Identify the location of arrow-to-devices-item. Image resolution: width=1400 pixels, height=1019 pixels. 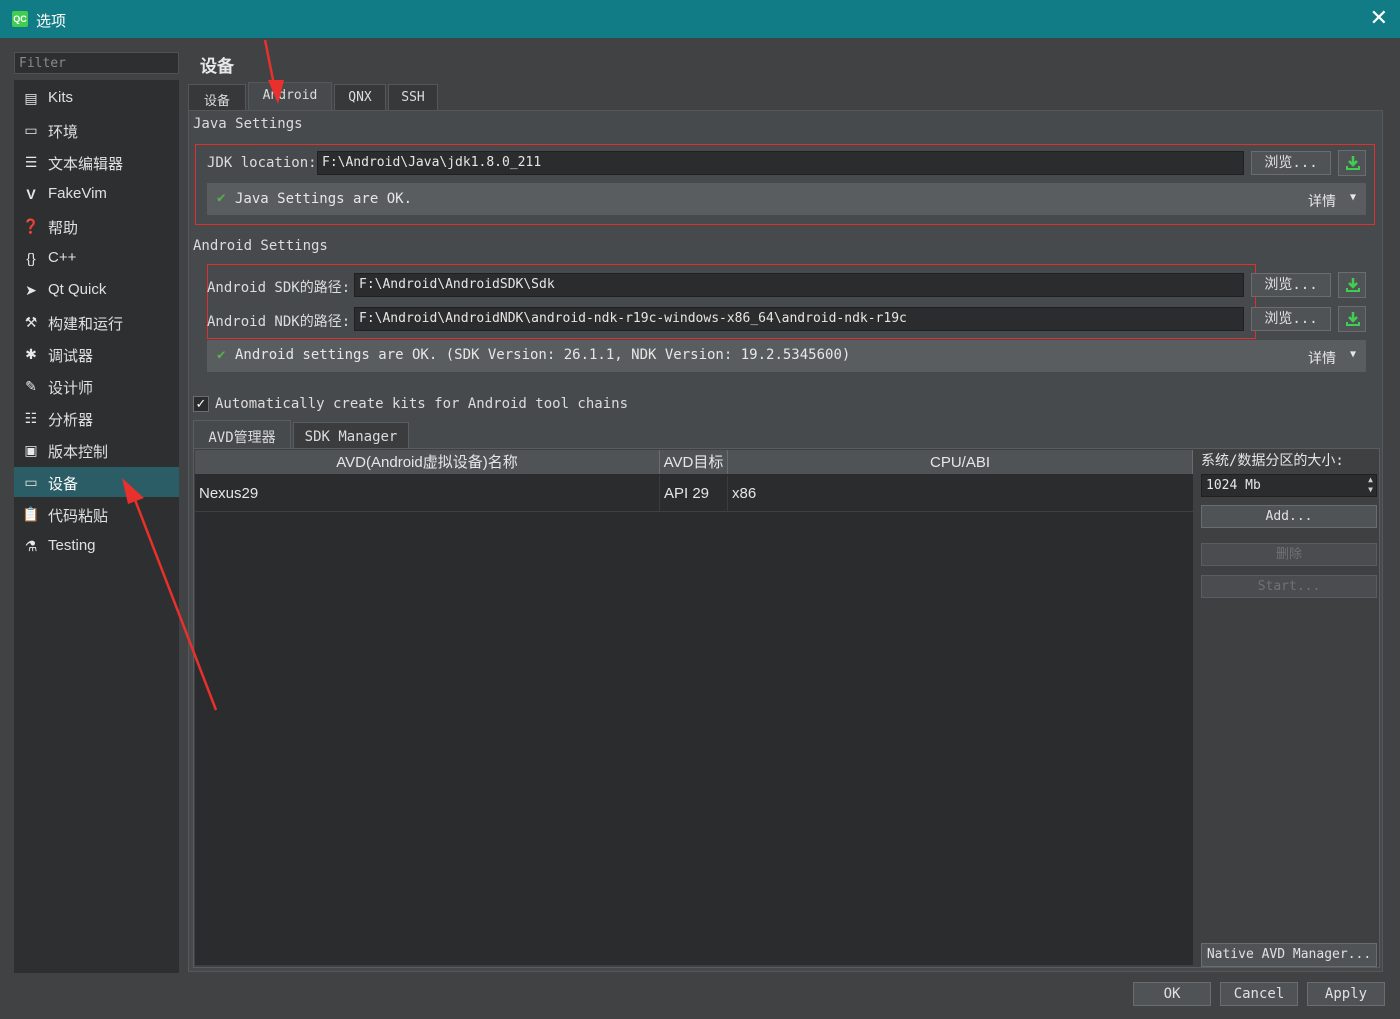
(170, 594).